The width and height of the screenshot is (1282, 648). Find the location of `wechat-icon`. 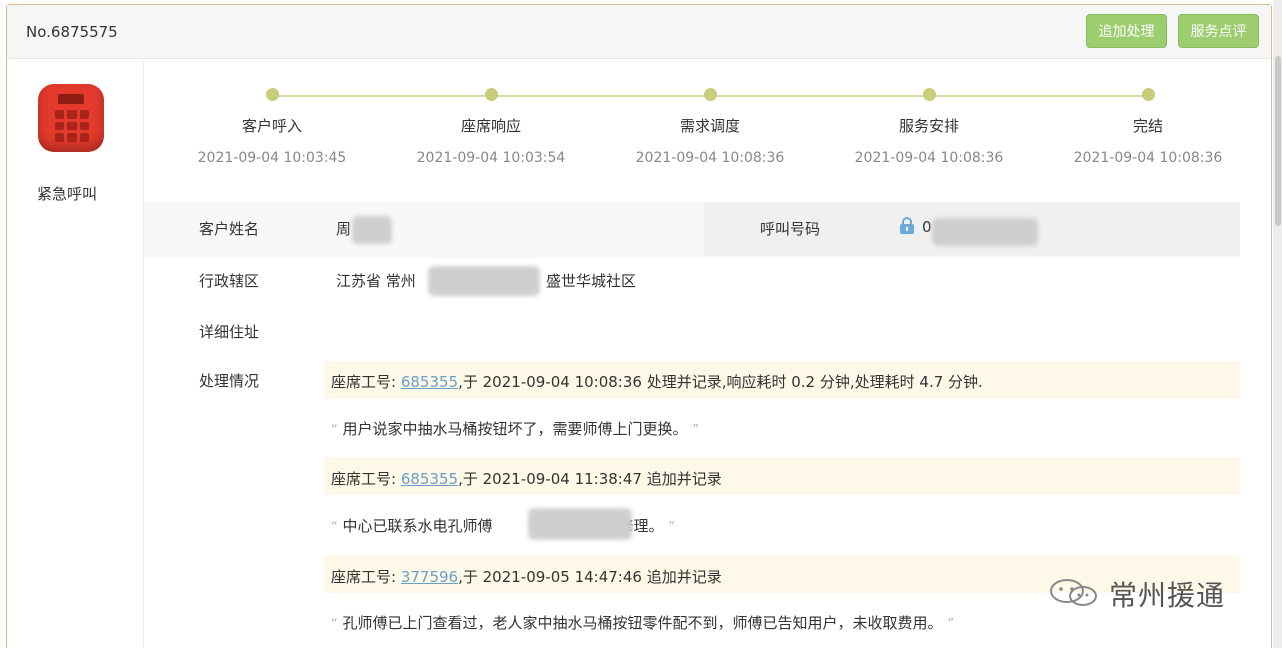

wechat-icon is located at coordinates (1073, 592).